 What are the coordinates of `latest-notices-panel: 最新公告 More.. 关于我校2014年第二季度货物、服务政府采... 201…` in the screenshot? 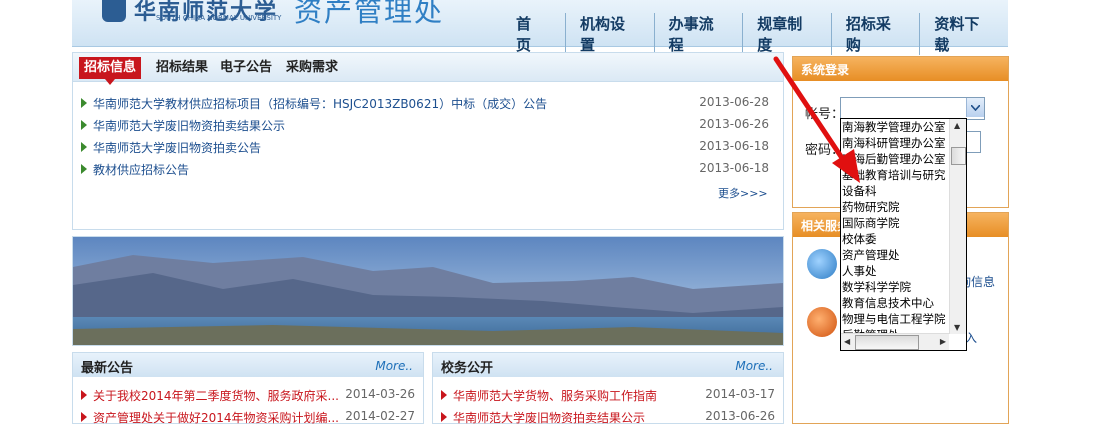 It's located at (248, 389).